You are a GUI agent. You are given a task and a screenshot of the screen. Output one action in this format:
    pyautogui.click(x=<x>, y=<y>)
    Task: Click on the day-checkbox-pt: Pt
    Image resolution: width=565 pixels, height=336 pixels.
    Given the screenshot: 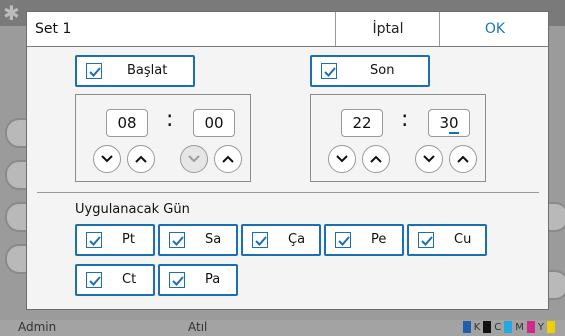 What is the action you would take?
    pyautogui.click(x=115, y=240)
    